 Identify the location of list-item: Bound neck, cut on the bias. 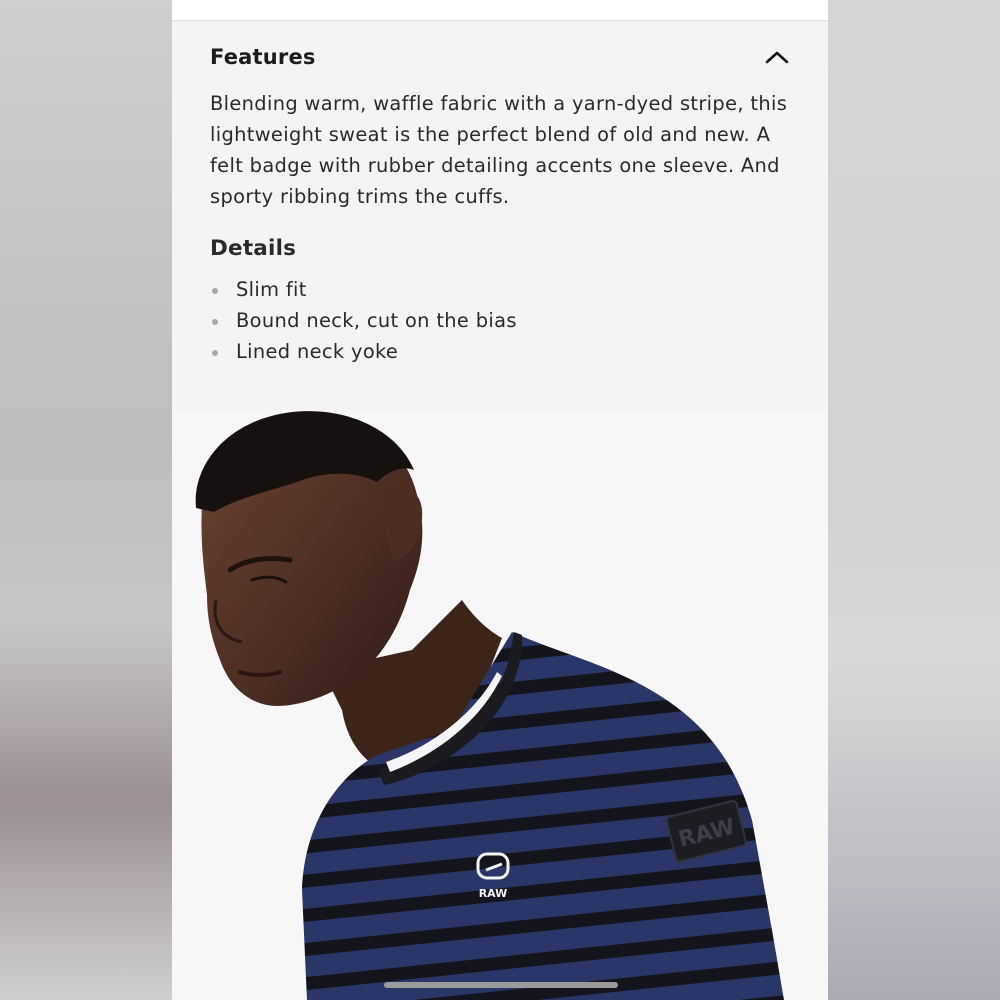
(363, 320).